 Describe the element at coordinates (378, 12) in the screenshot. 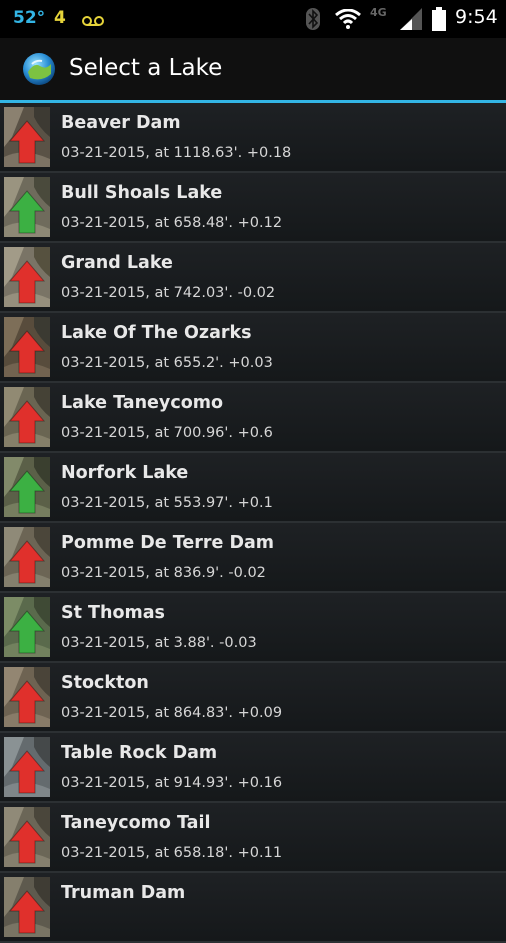

I see `network-type: 4G` at that location.